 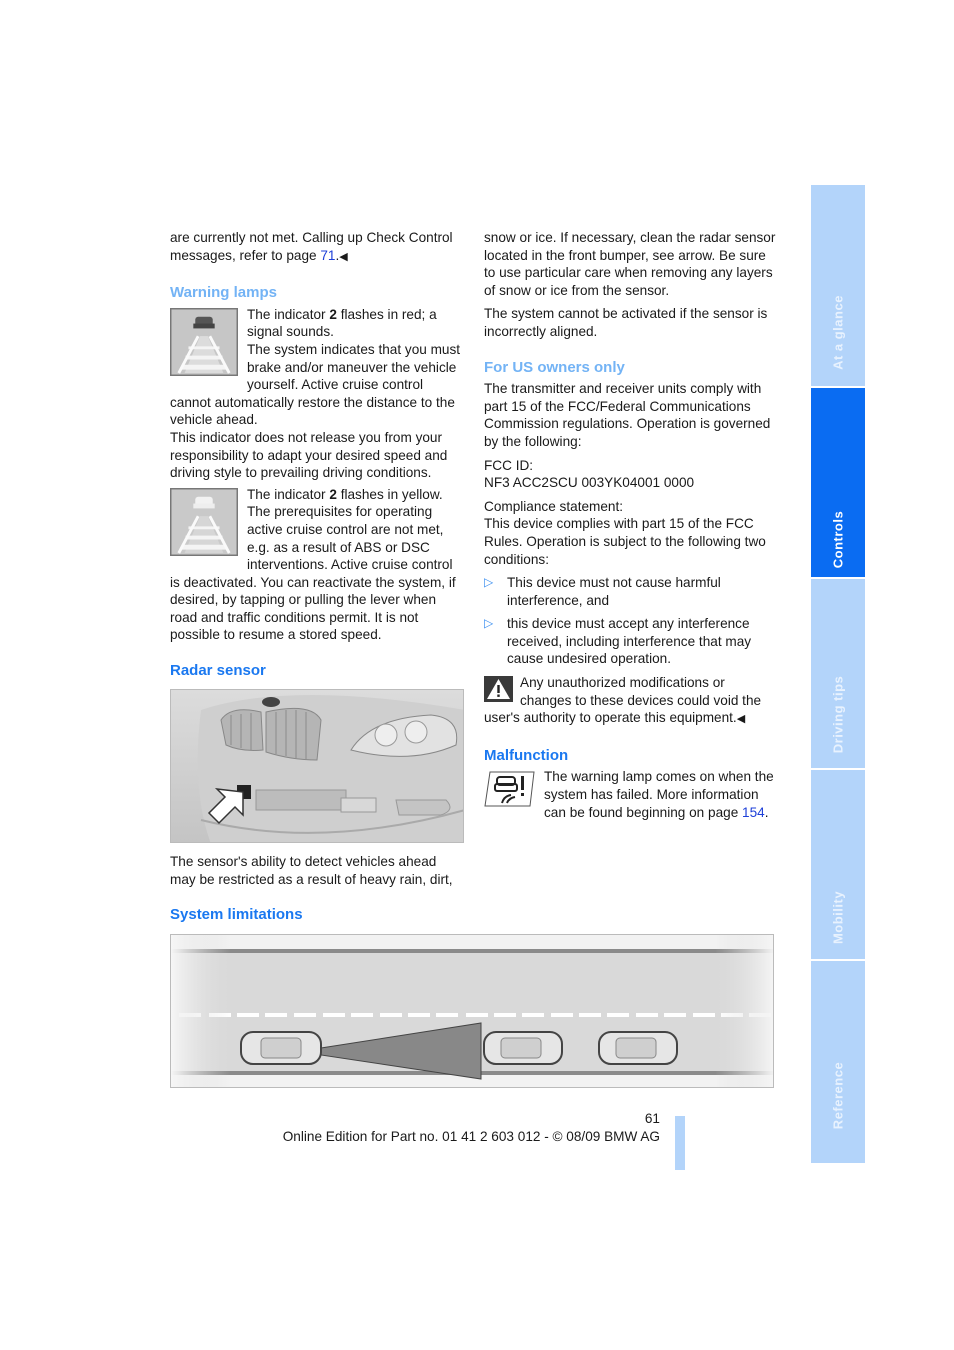 What do you see at coordinates (327, 255) in the screenshot?
I see `page-link-71: 71` at bounding box center [327, 255].